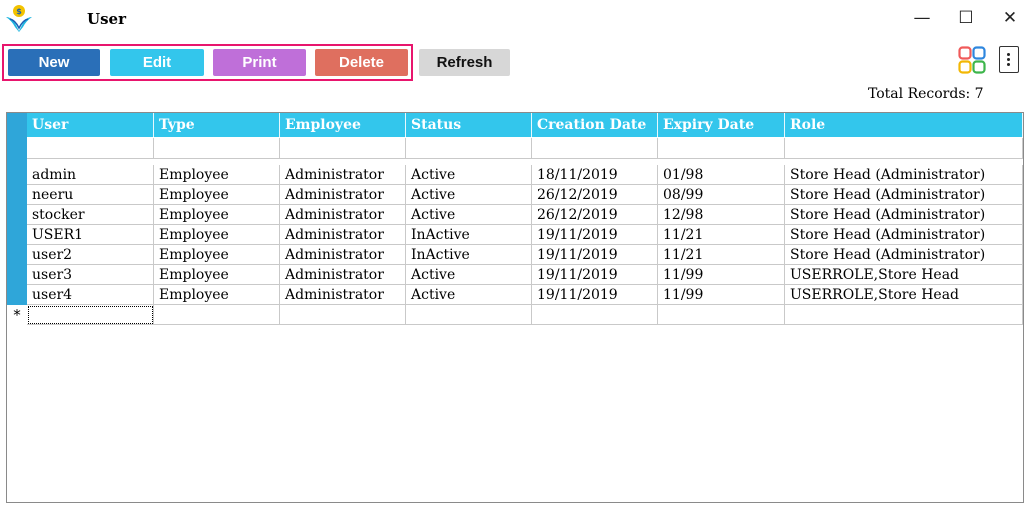 The width and height of the screenshot is (1033, 511). I want to click on column-header-user: User, so click(90, 125).